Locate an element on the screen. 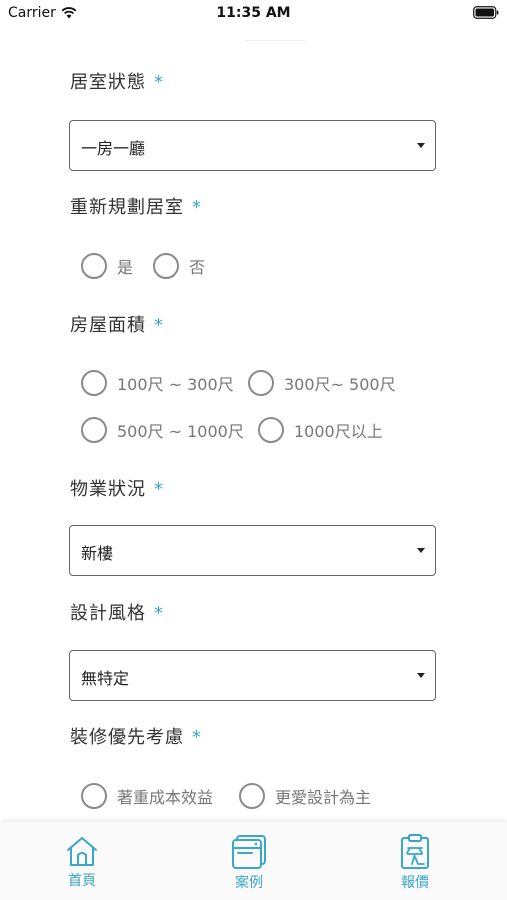  priority-radio-cost: 著重成本效益 is located at coordinates (147, 796).